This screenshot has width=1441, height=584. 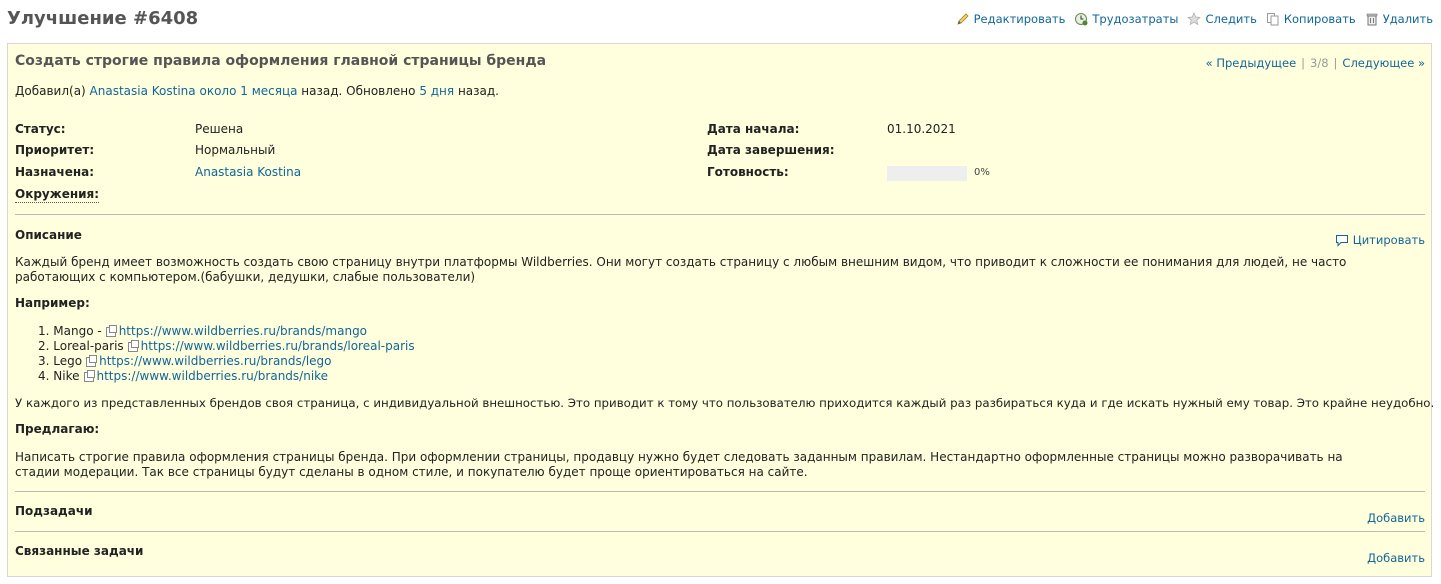 What do you see at coordinates (77, 331) in the screenshot?
I see `brand-name: Mango -` at bounding box center [77, 331].